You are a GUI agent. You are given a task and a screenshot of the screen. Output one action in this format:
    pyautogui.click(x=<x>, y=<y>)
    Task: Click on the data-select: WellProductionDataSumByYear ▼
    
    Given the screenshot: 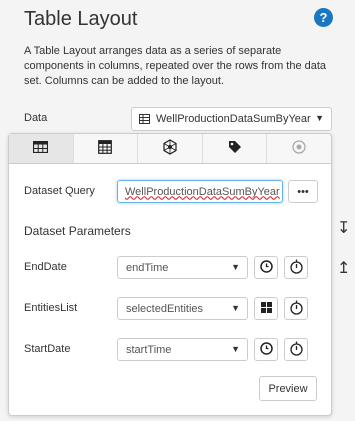 What is the action you would take?
    pyautogui.click(x=231, y=119)
    